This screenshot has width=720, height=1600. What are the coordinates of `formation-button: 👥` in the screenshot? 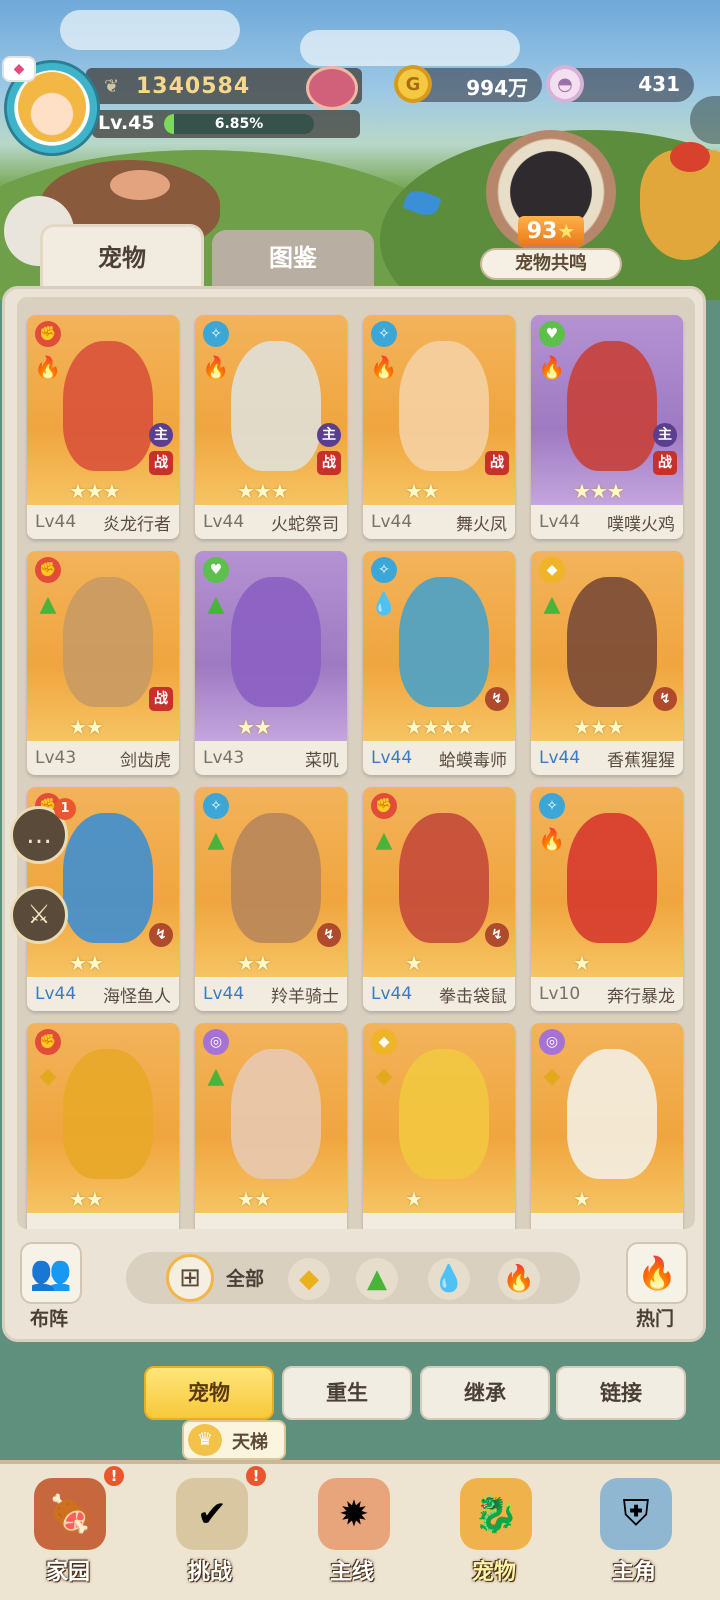 It's located at (51, 1273).